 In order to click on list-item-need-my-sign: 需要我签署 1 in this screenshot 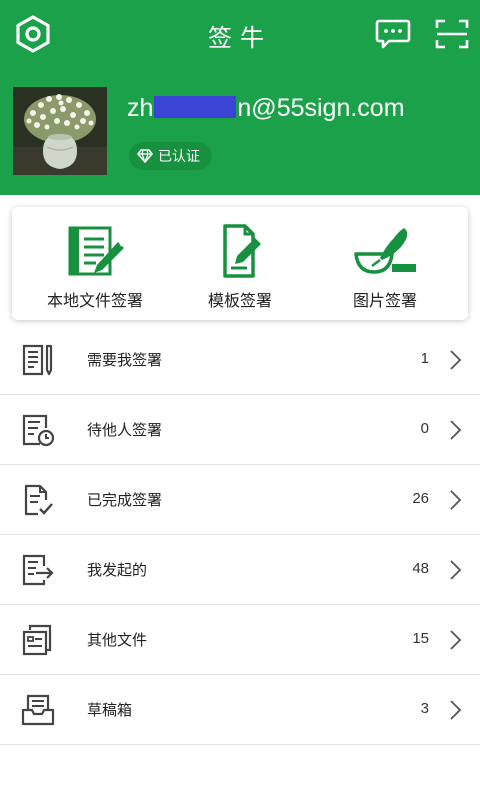, I will do `click(240, 360)`.